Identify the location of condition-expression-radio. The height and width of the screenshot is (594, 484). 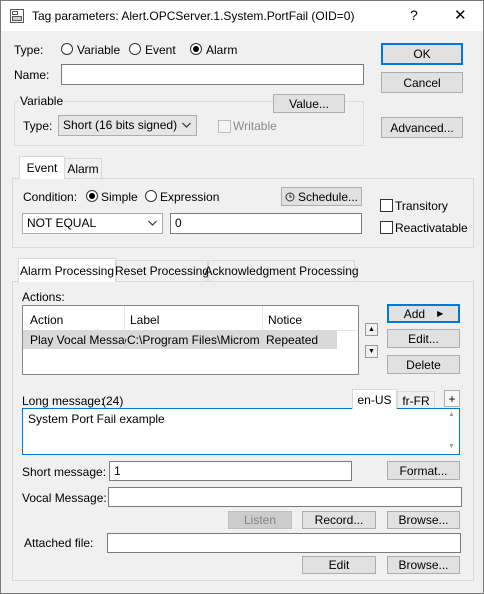
(151, 196).